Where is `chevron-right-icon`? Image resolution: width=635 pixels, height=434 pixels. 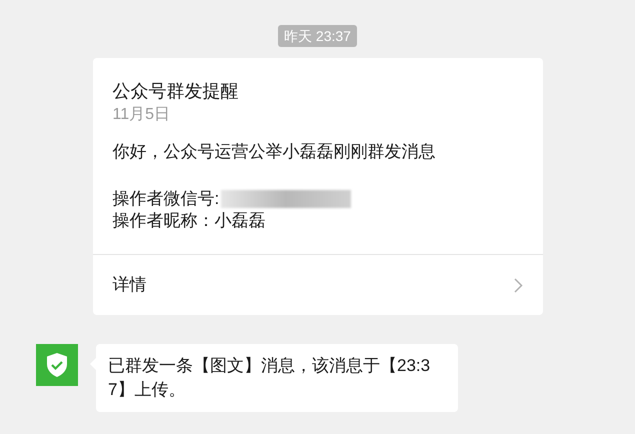 chevron-right-icon is located at coordinates (518, 285).